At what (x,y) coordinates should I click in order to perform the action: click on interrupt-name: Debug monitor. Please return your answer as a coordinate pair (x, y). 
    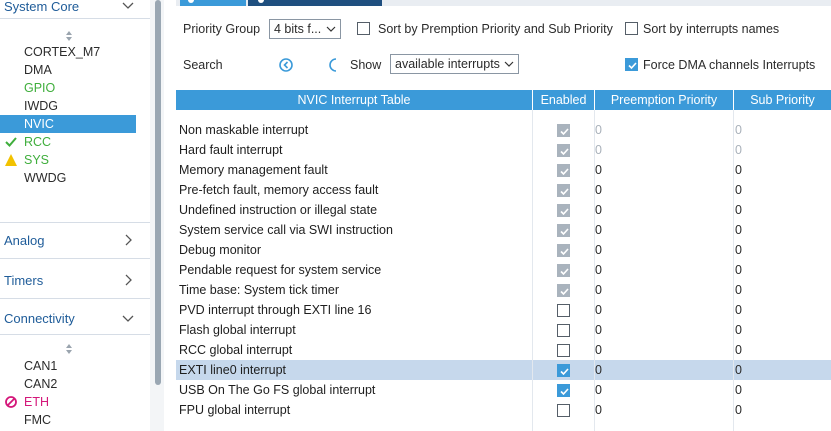
    Looking at the image, I should click on (220, 250).